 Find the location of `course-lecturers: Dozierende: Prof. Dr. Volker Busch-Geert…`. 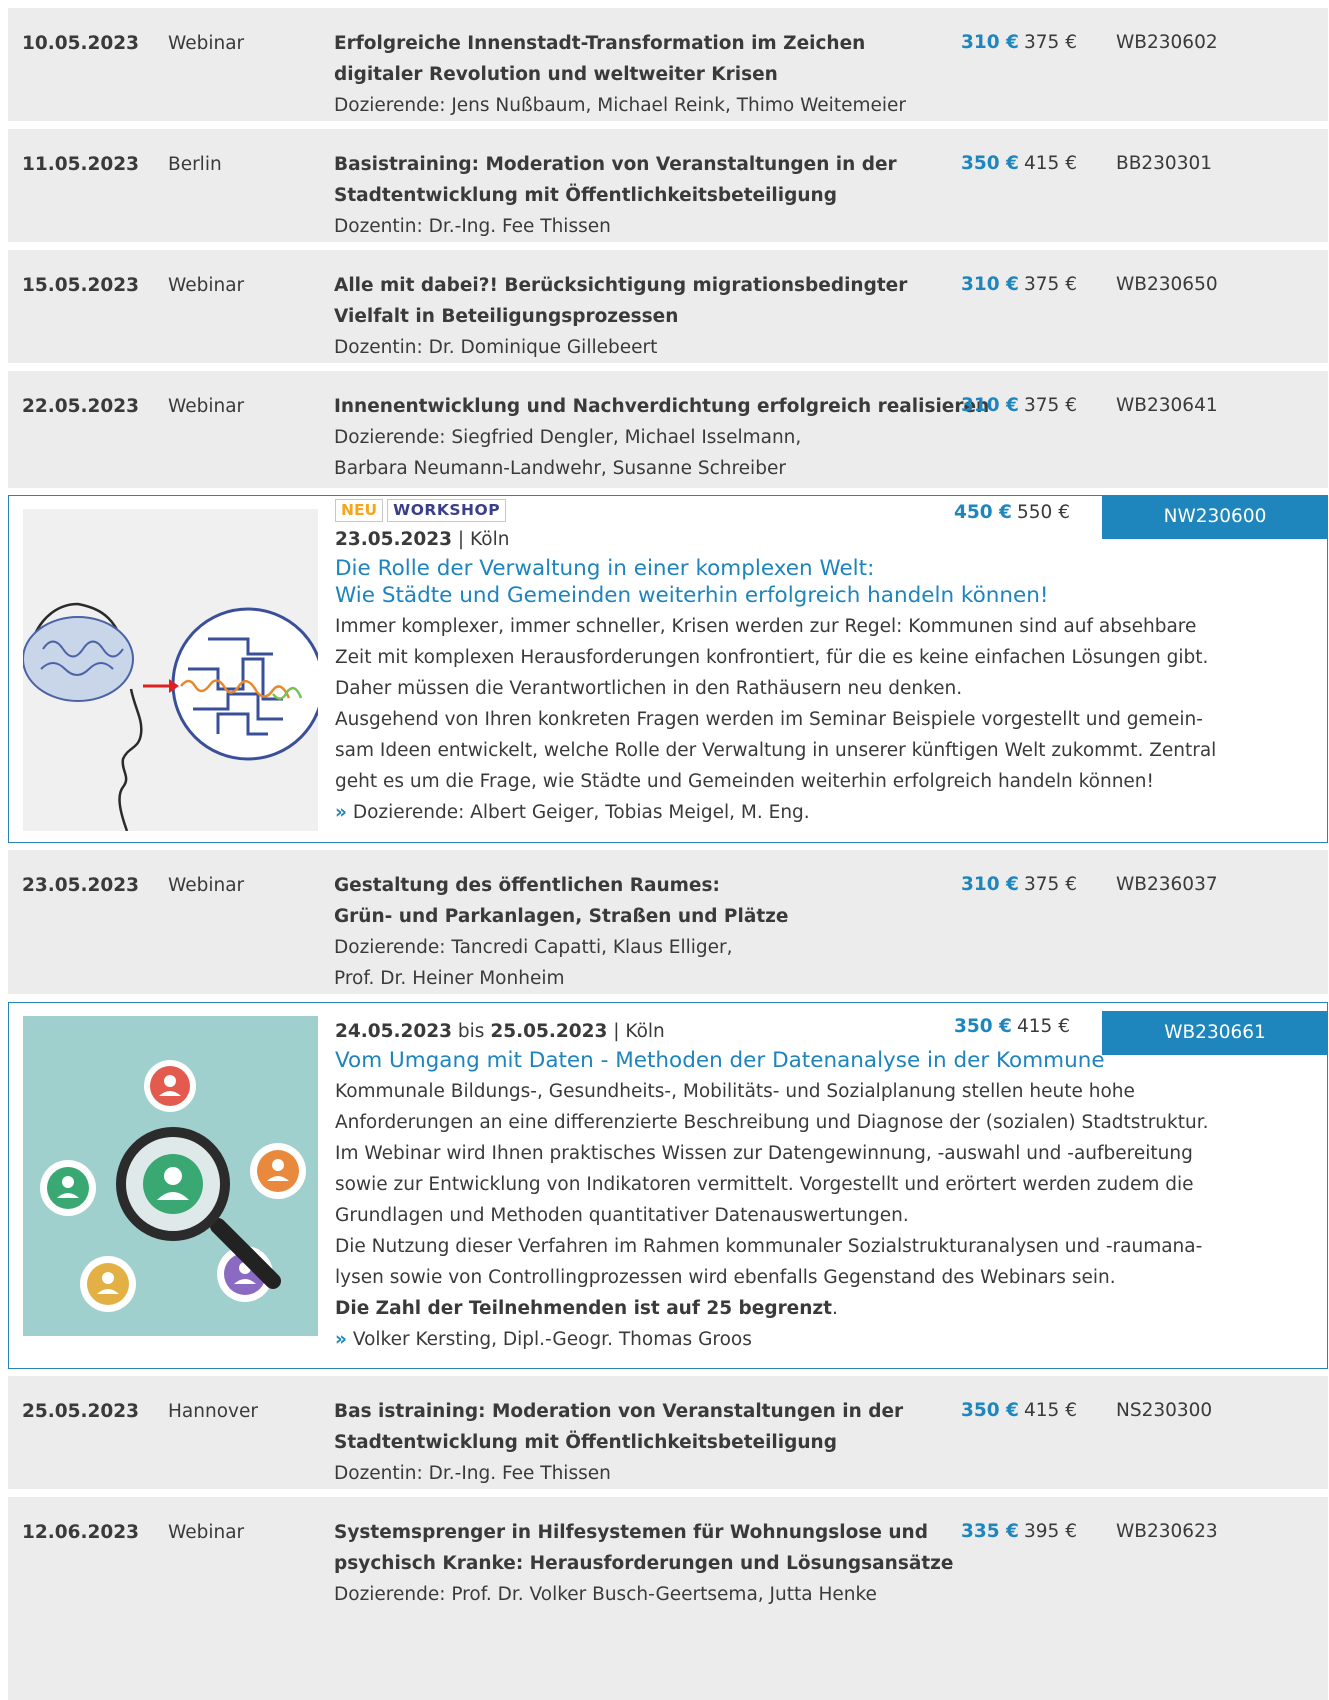

course-lecturers: Dozierende: Prof. Dr. Volker Busch-Geert… is located at coordinates (605, 1594).